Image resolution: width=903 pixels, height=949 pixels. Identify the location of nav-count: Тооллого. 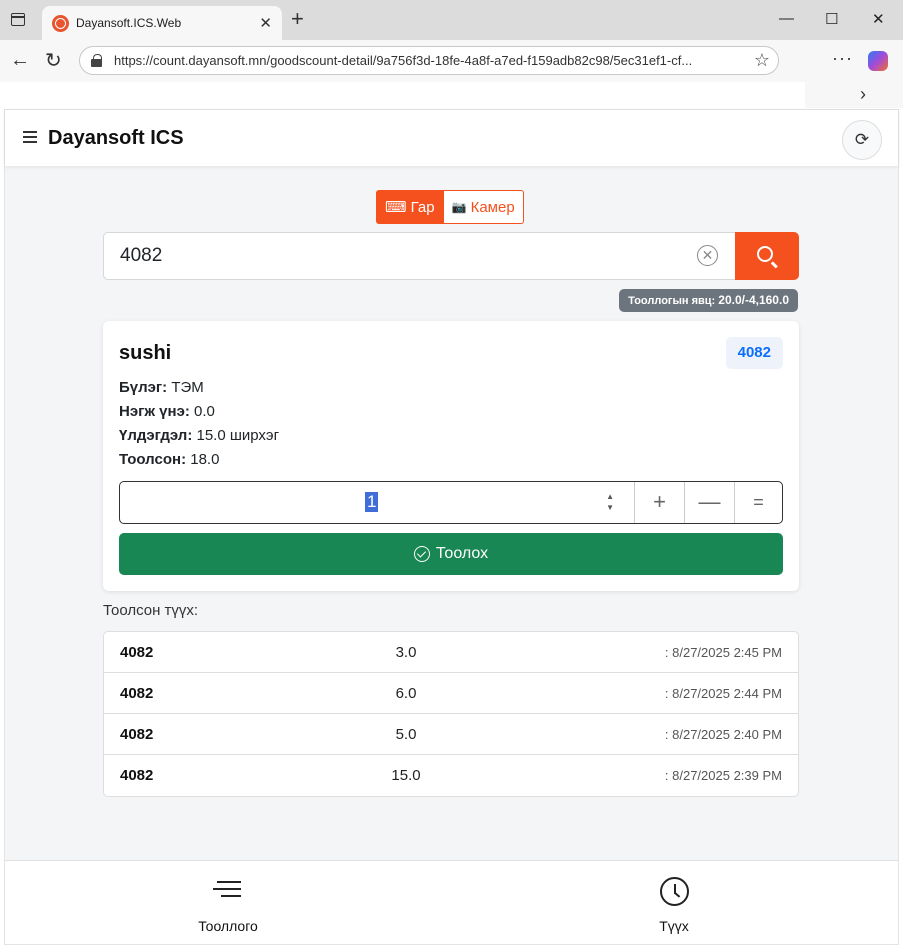
(228, 903).